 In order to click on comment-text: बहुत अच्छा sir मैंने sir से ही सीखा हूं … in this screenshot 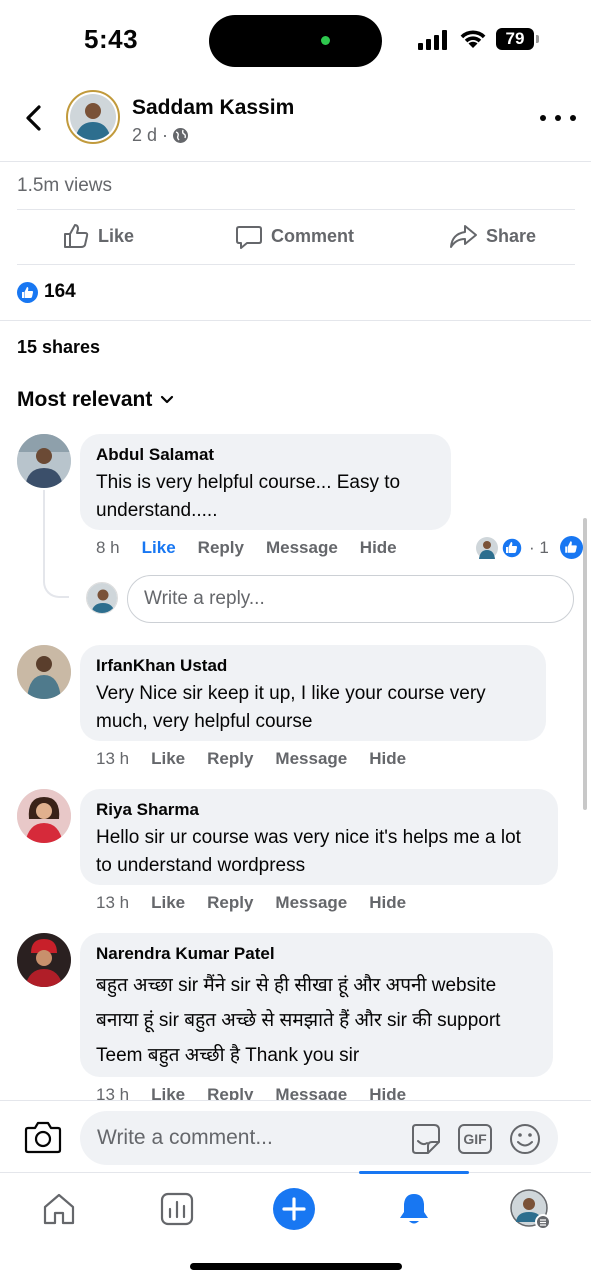, I will do `click(298, 1020)`.